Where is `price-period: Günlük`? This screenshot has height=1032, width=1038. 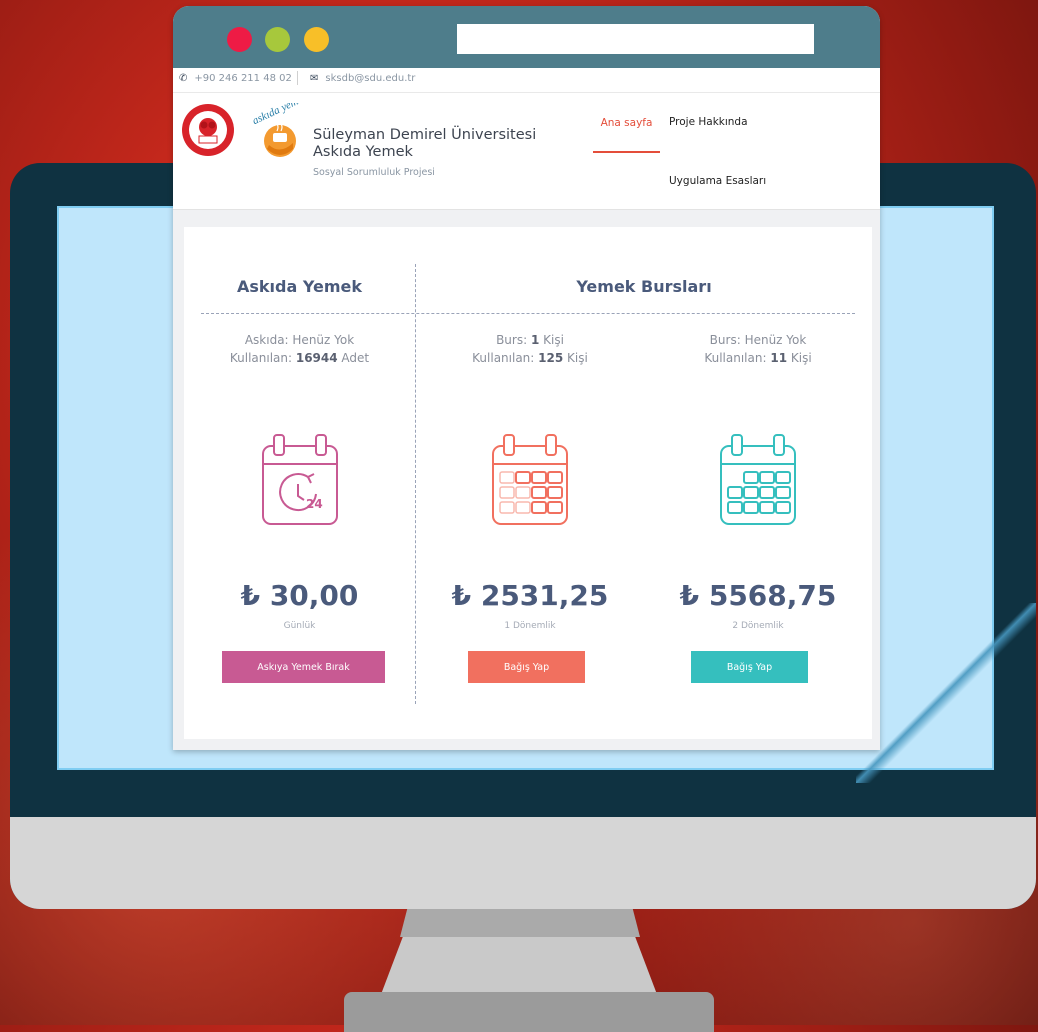 price-period: Günlük is located at coordinates (299, 626).